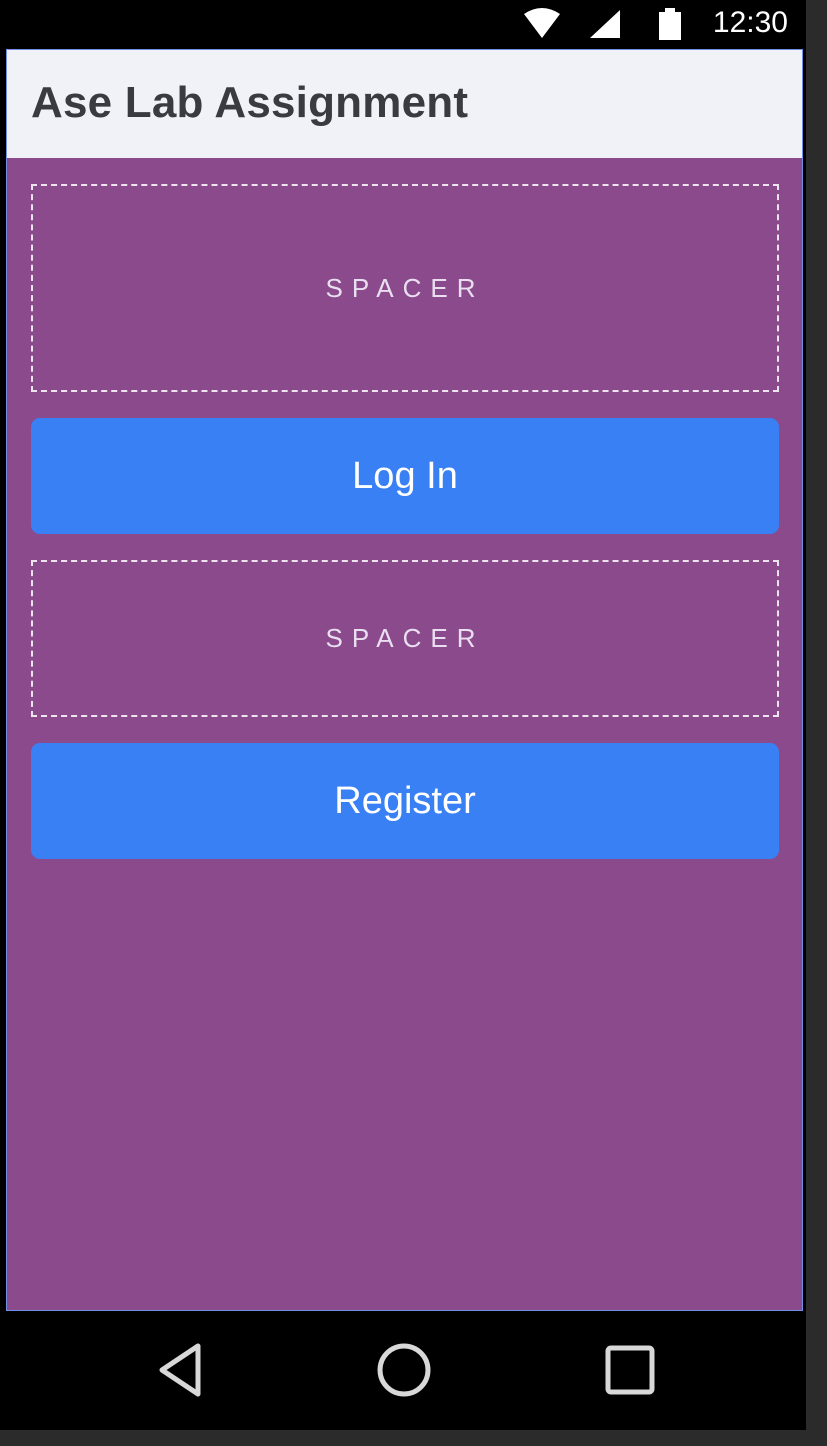 This screenshot has width=827, height=1446. I want to click on spacer-middle: SPACER, so click(405, 638).